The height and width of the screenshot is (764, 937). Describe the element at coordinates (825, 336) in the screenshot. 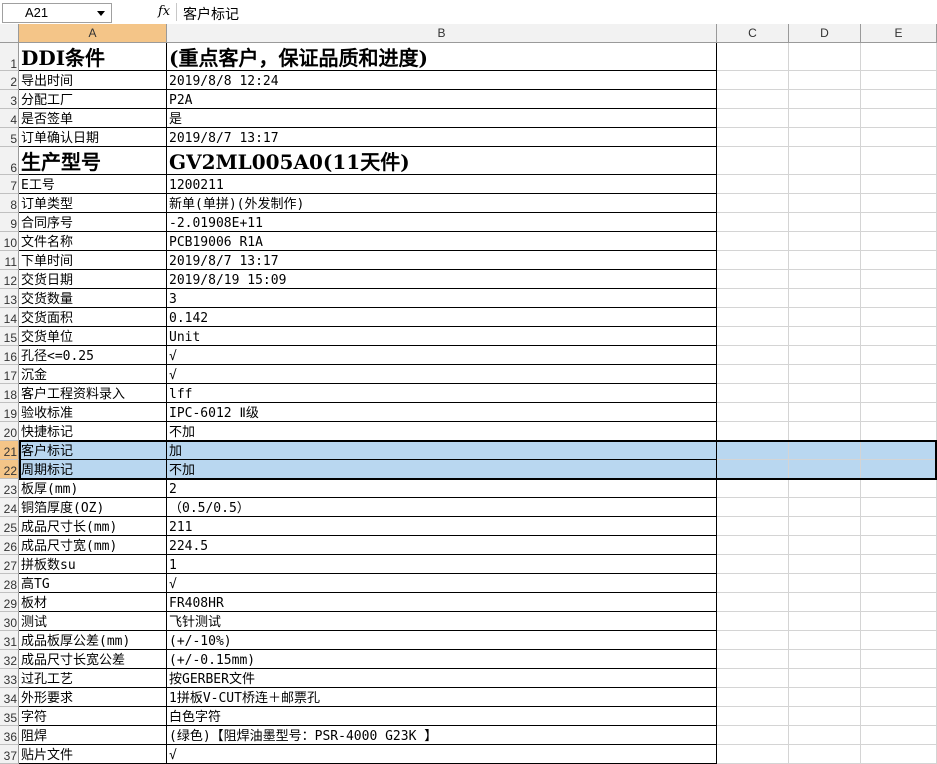

I see `cell-d15` at that location.